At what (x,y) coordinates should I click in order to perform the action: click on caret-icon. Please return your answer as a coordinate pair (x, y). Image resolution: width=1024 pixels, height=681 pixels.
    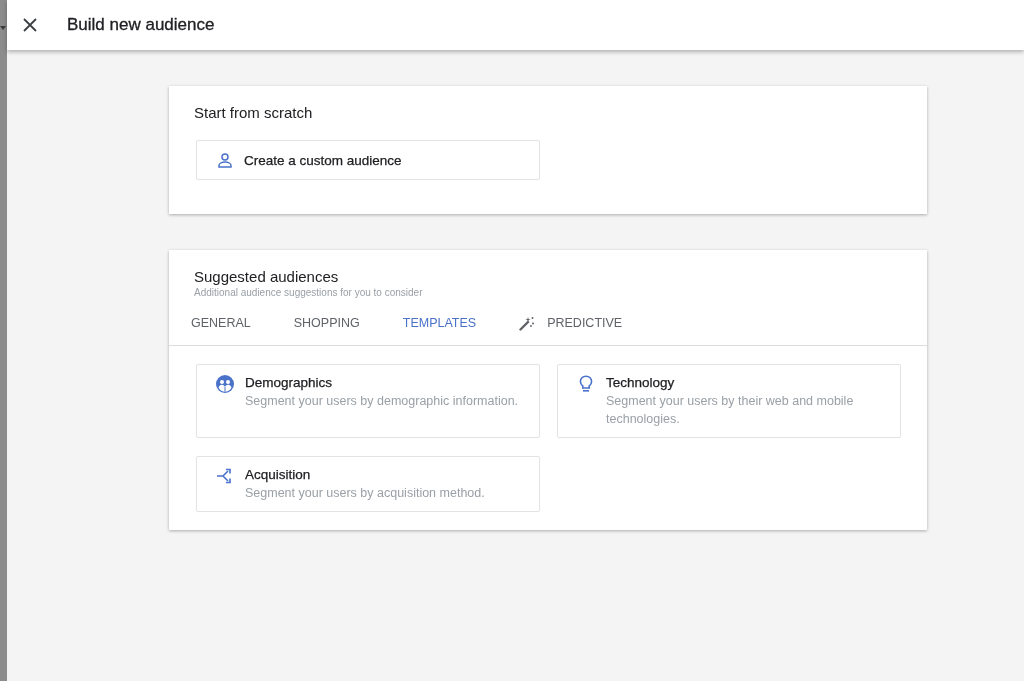
    Looking at the image, I should click on (3, 28).